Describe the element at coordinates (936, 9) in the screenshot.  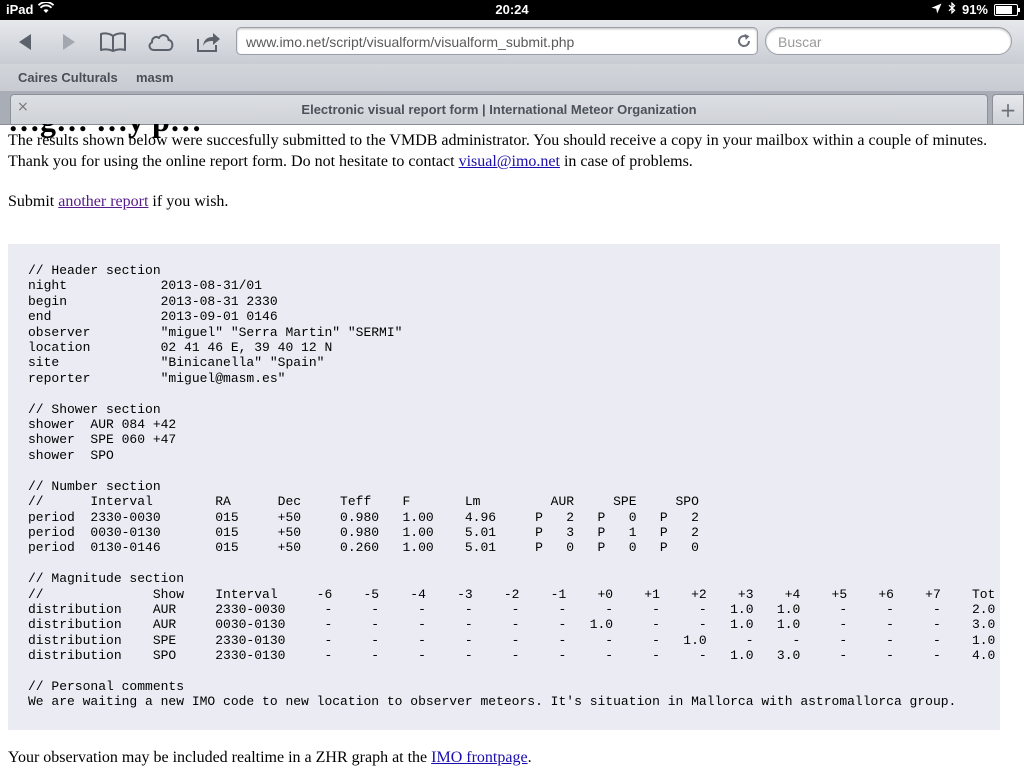
I see `location-arrow-icon` at that location.